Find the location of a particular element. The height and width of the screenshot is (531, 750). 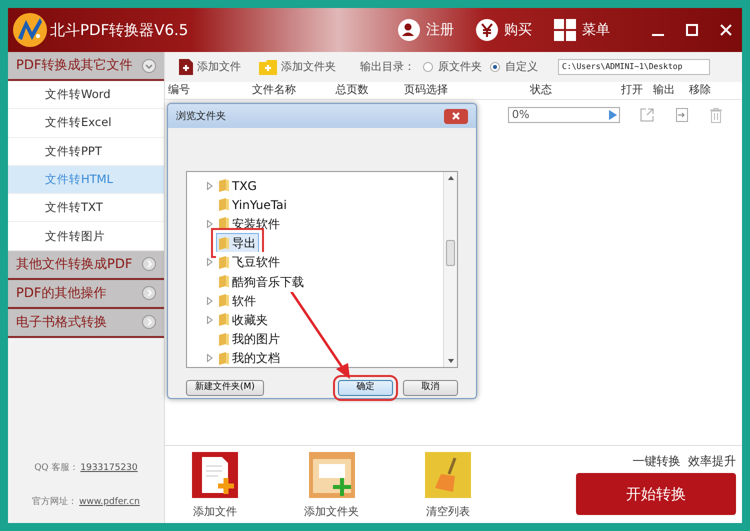

user-button: 注册 is located at coordinates (426, 30).